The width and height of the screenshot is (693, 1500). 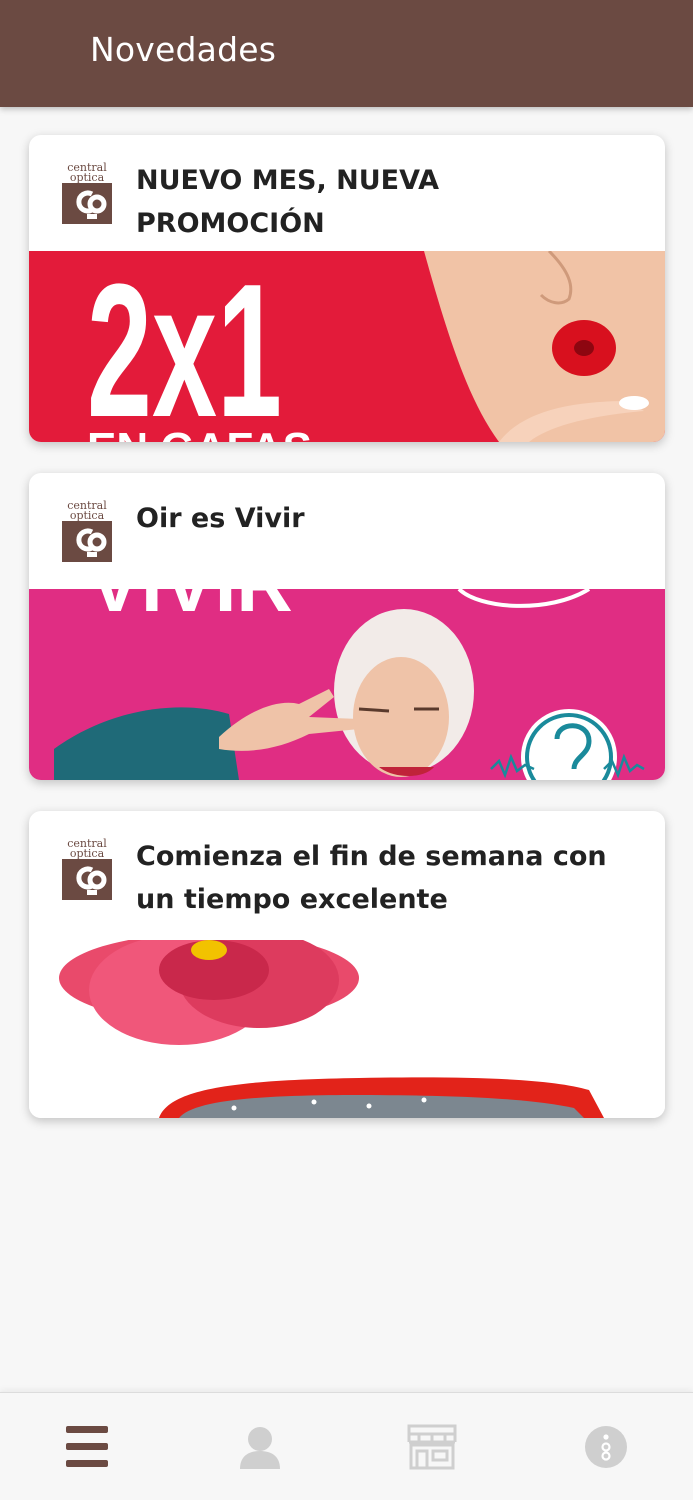 What do you see at coordinates (191, 608) in the screenshot?
I see `hearing-headline: VIVIR` at bounding box center [191, 608].